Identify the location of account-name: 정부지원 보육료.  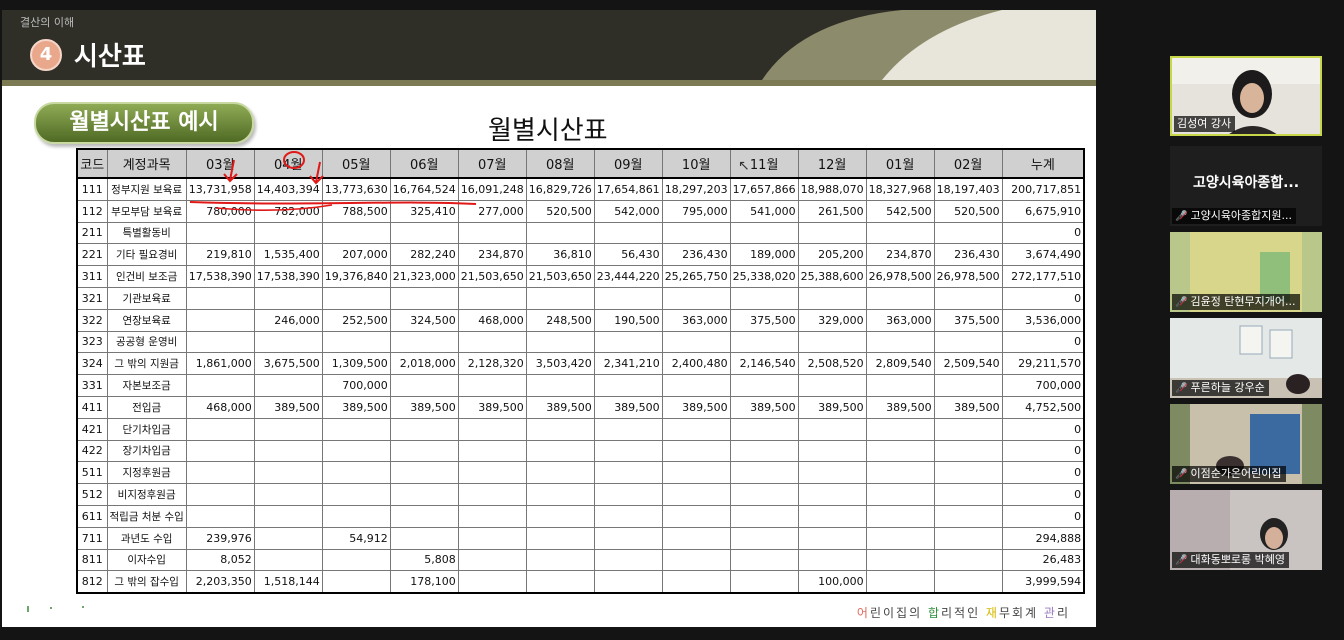
(146, 189).